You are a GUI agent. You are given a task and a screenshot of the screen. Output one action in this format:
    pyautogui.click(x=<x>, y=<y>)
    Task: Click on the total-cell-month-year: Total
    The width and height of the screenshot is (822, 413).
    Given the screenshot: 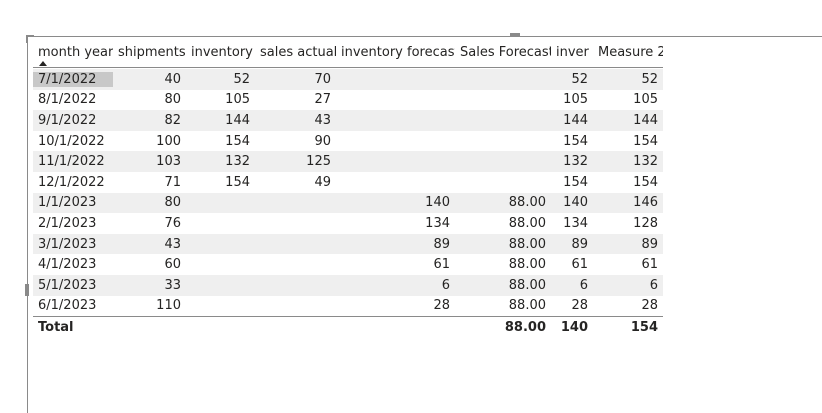 What is the action you would take?
    pyautogui.click(x=56, y=327)
    